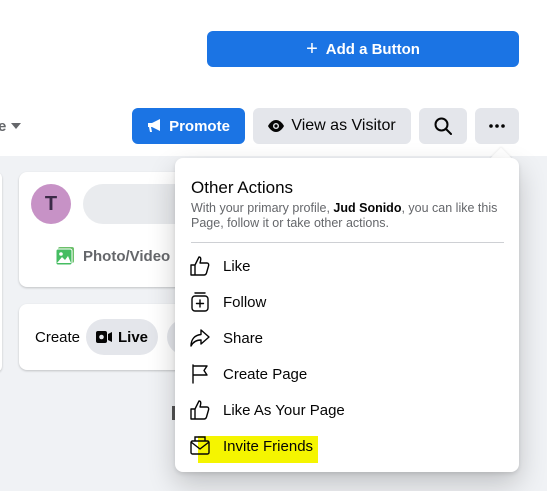 The width and height of the screenshot is (547, 491). I want to click on live-video-icon, so click(103, 337).